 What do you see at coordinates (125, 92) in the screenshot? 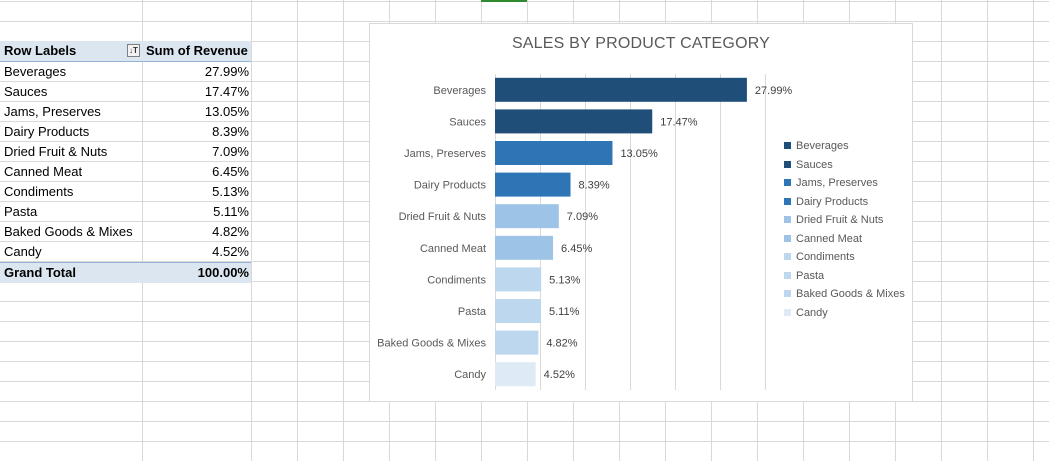
I see `pivot-row: Sauces 17.47%` at bounding box center [125, 92].